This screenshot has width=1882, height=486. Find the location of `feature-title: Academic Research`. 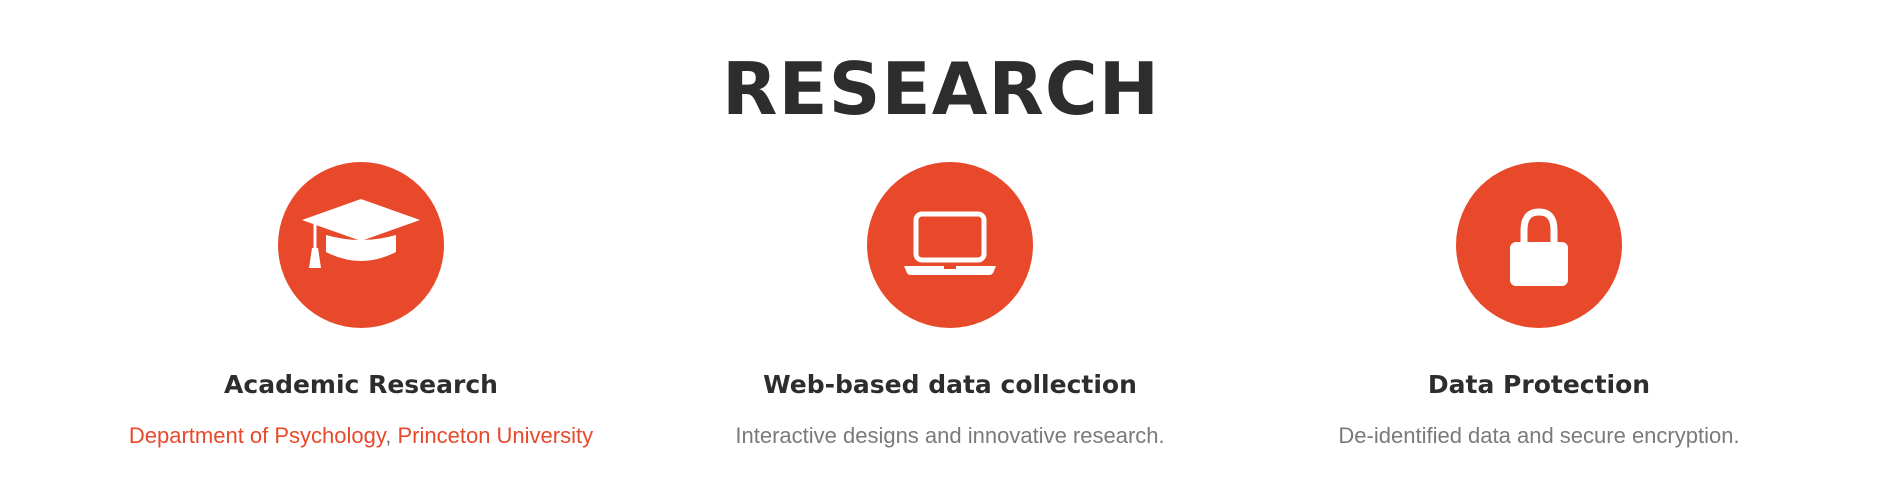

feature-title: Academic Research is located at coordinates (361, 384).